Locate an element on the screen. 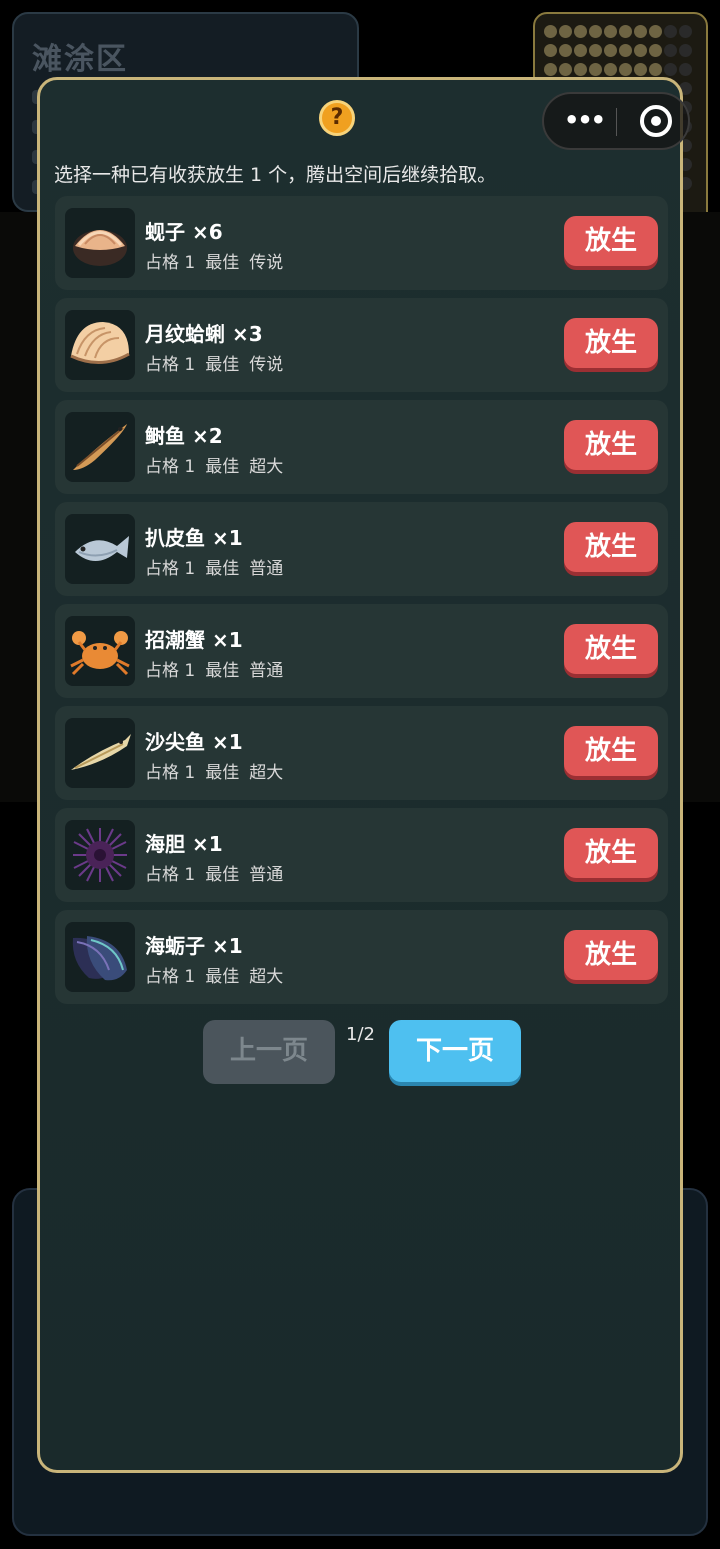 The width and height of the screenshot is (720, 1549). clam-icon is located at coordinates (100, 243).